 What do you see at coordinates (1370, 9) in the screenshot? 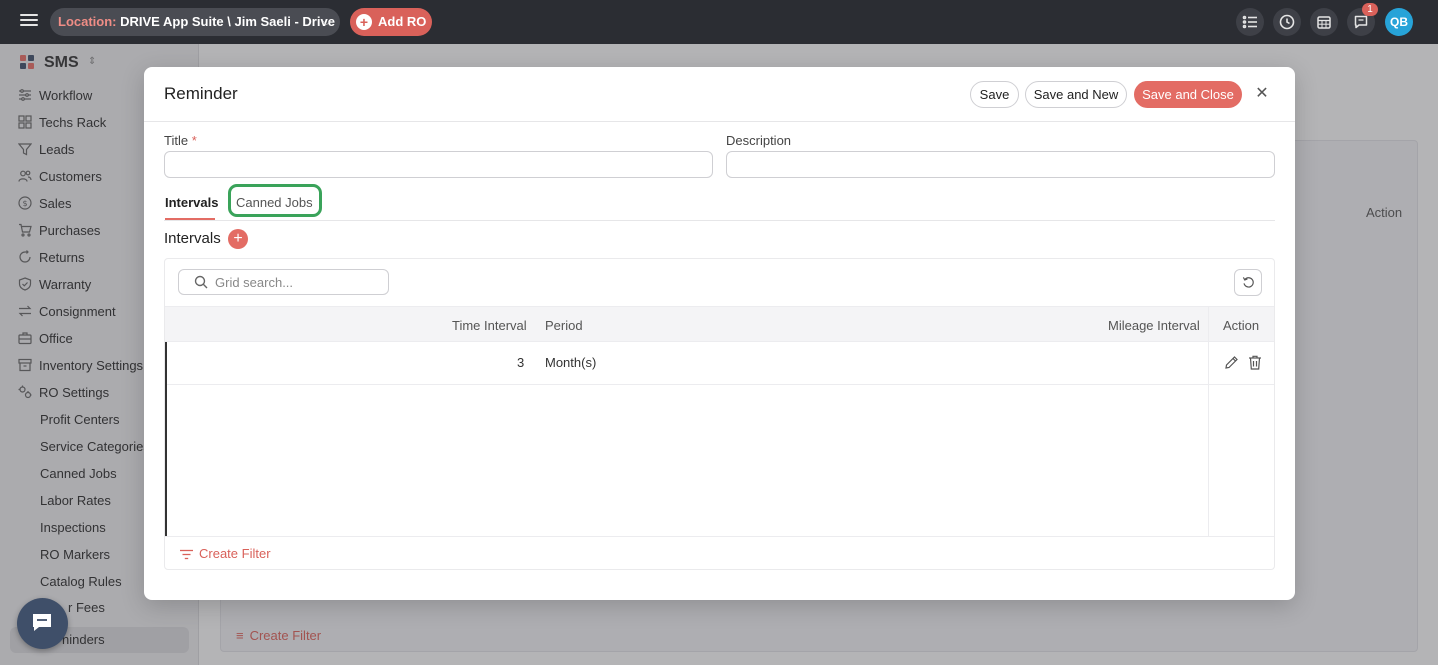
I see `notification-badge: 1` at bounding box center [1370, 9].